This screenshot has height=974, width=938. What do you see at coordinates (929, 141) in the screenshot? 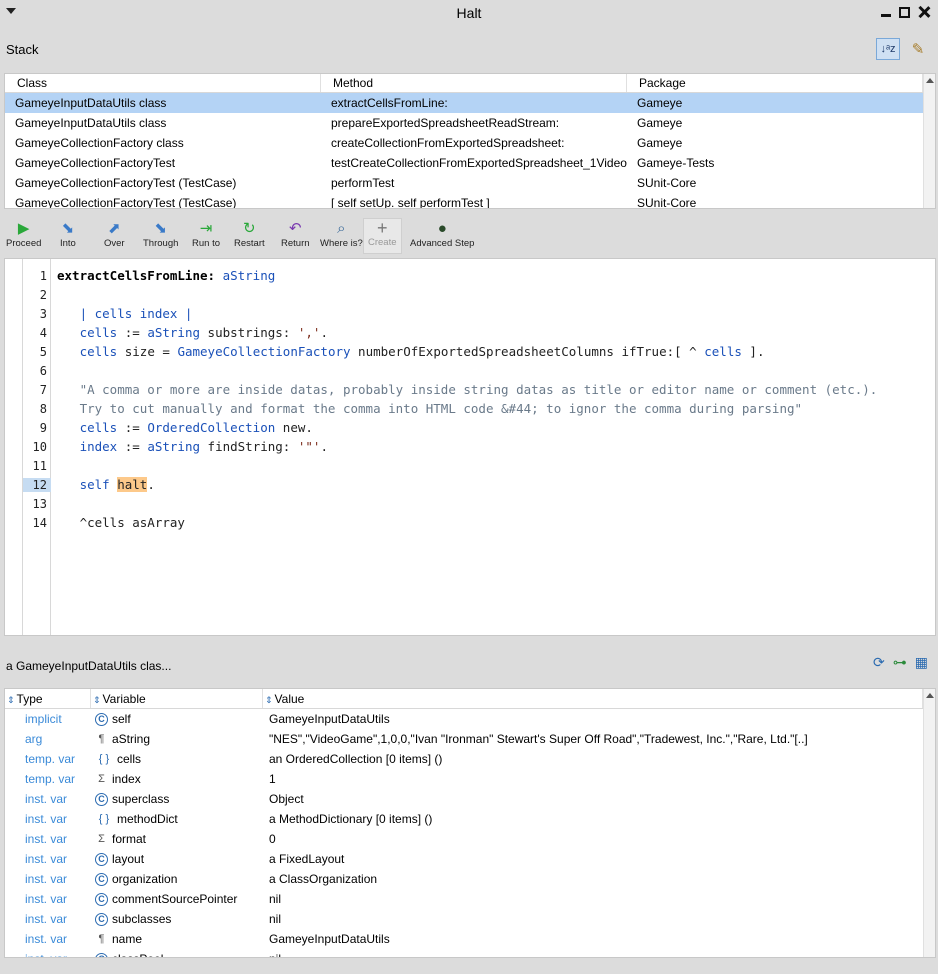
I see `stack-scrollbar` at bounding box center [929, 141].